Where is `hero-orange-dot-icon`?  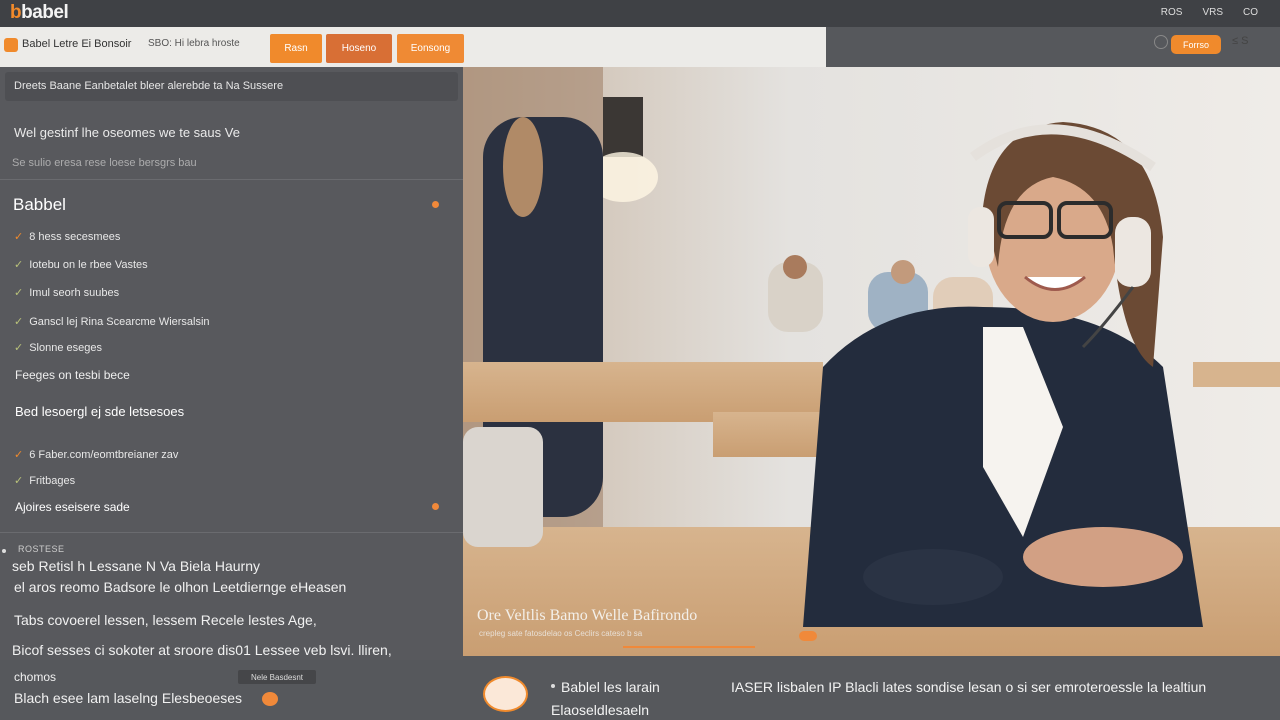 hero-orange-dot-icon is located at coordinates (808, 636).